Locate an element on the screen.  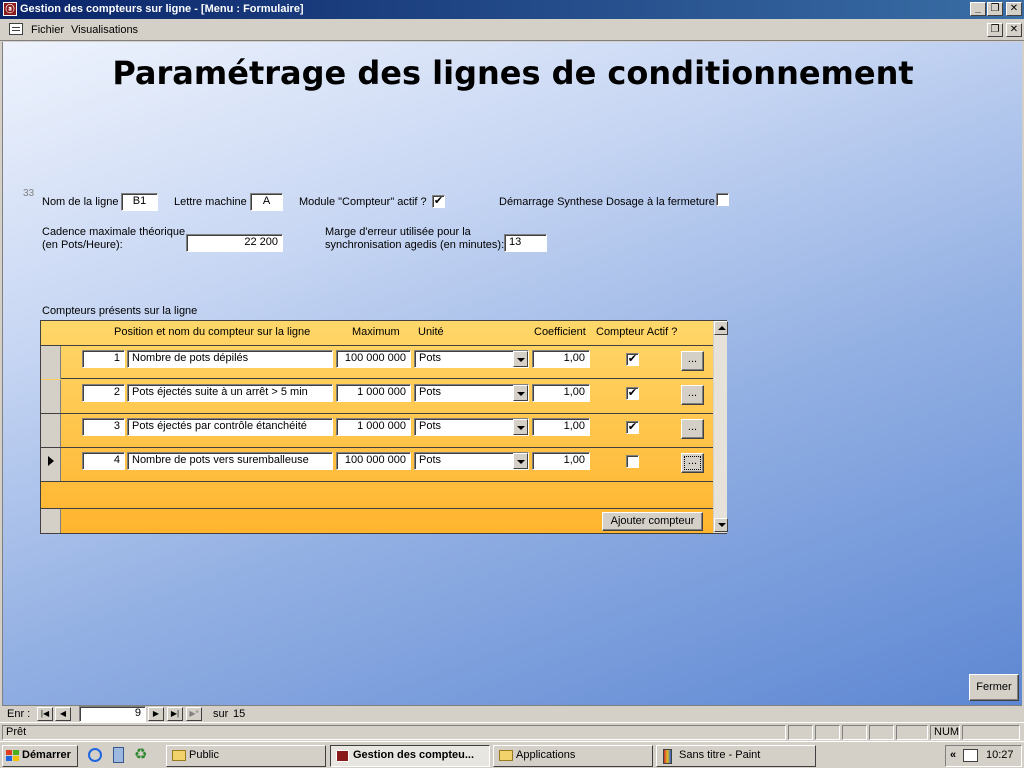
taskbar-item-label: Sans titre - Paint is located at coordinates (720, 755).